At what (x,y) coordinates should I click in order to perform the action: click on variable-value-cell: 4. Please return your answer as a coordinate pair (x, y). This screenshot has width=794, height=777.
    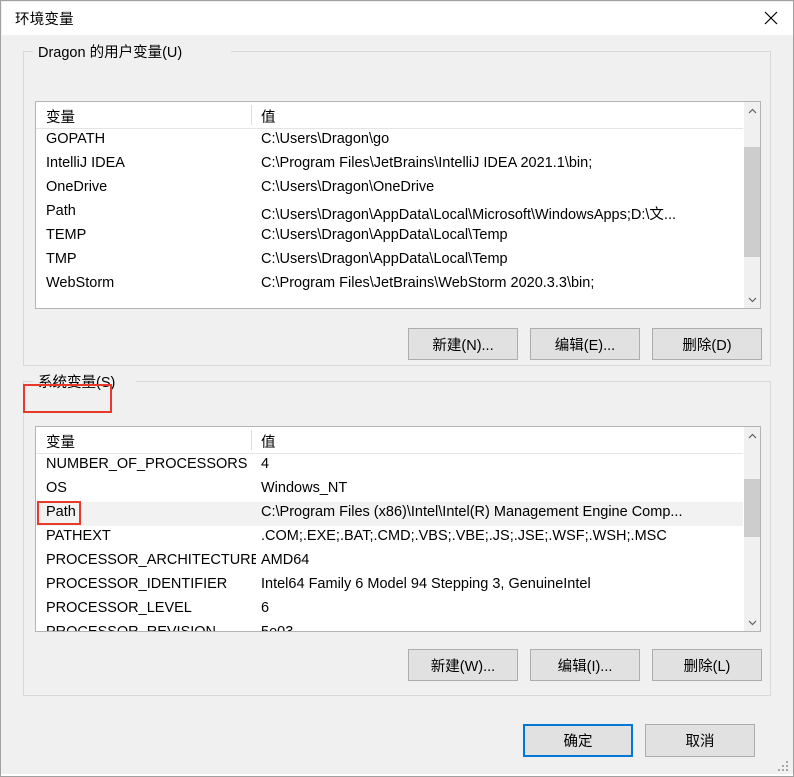
    Looking at the image, I should click on (265, 464).